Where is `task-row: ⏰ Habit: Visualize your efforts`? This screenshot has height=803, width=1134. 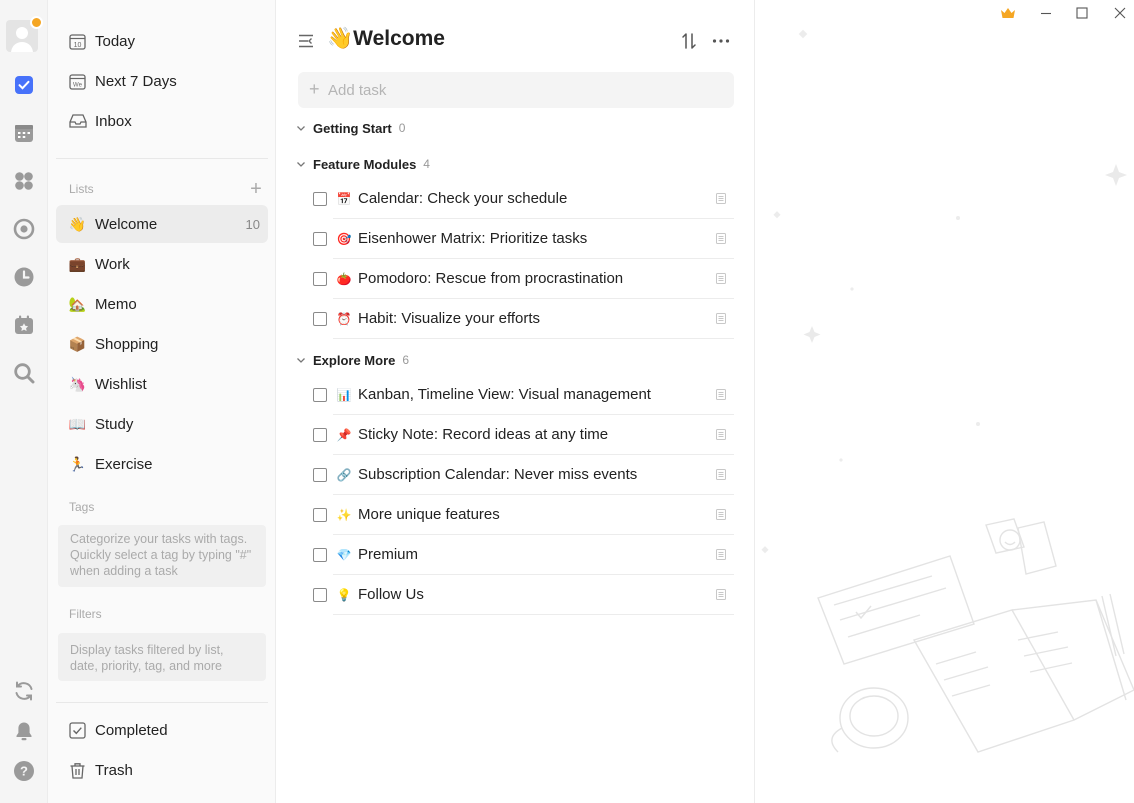 task-row: ⏰ Habit: Visualize your efforts is located at coordinates (522, 319).